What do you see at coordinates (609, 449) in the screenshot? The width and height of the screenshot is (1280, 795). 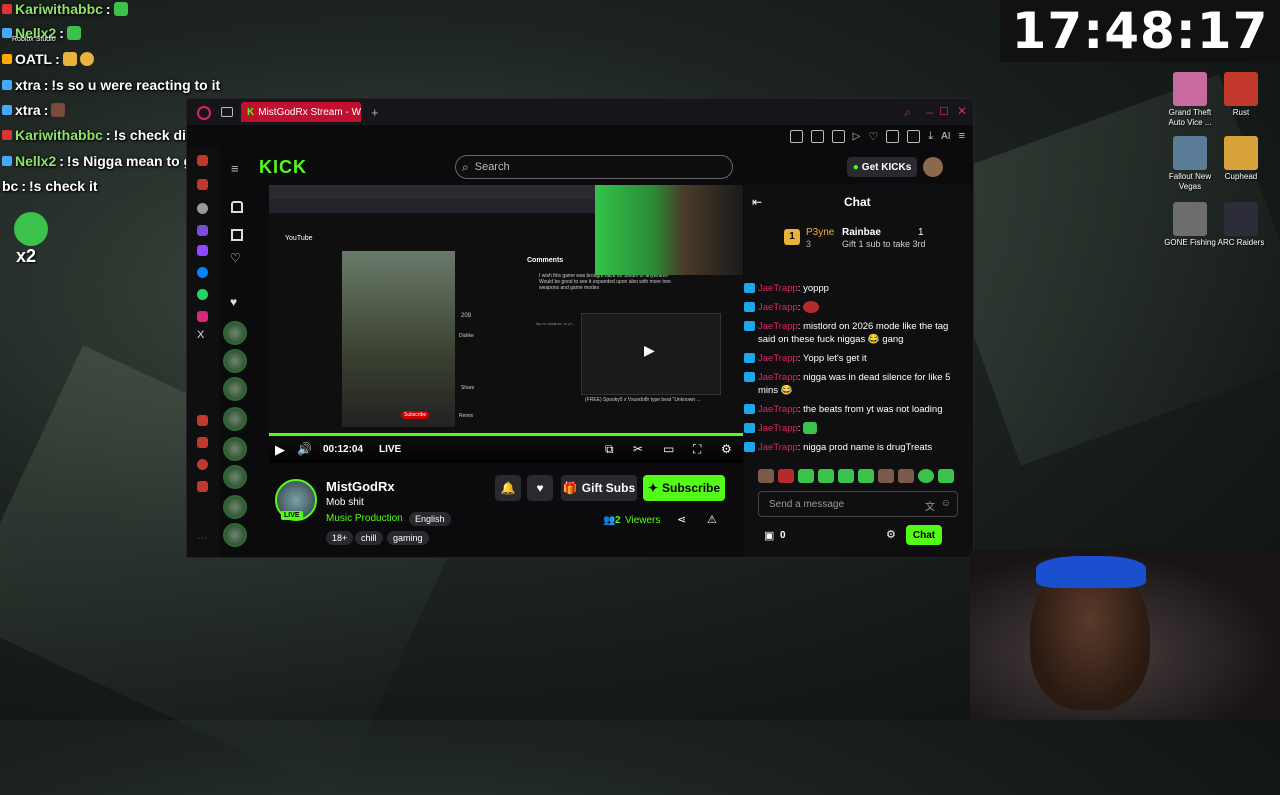 I see `pip-icon: ⧉` at bounding box center [609, 449].